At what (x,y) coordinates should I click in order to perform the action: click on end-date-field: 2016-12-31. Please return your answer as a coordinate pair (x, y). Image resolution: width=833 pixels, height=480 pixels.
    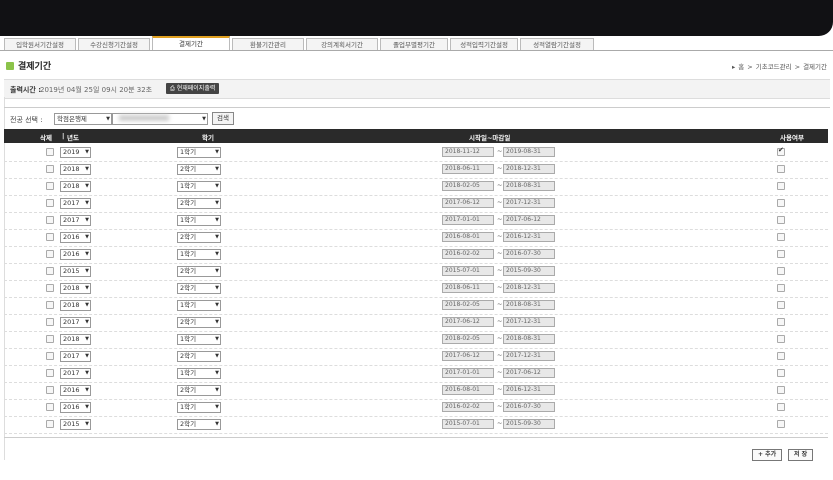
    Looking at the image, I should click on (529, 390).